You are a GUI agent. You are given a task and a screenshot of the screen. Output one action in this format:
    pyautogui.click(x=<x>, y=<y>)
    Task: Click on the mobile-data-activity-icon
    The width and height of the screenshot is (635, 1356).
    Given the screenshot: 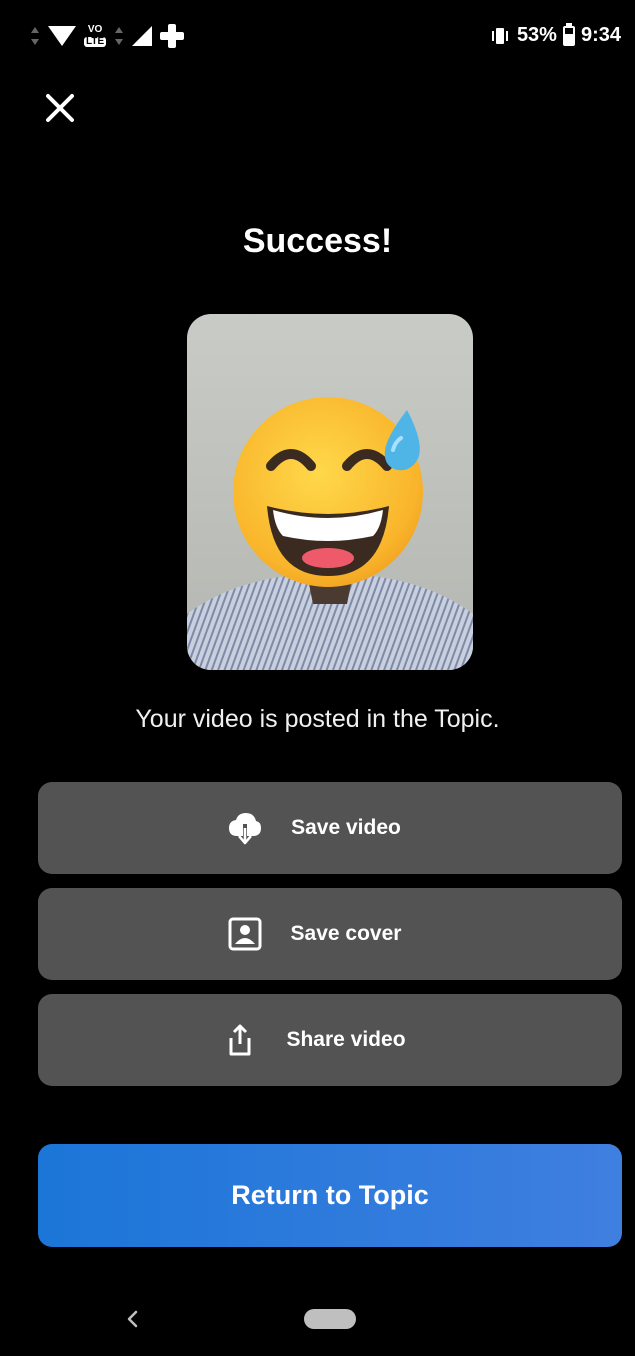 What is the action you would take?
    pyautogui.click(x=119, y=36)
    